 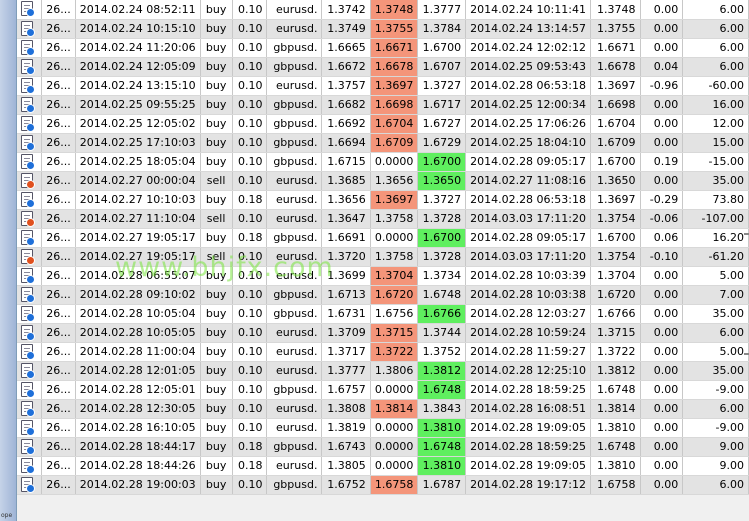 What do you see at coordinates (715, 371) in the screenshot?
I see `profit-cell: 35.00` at bounding box center [715, 371].